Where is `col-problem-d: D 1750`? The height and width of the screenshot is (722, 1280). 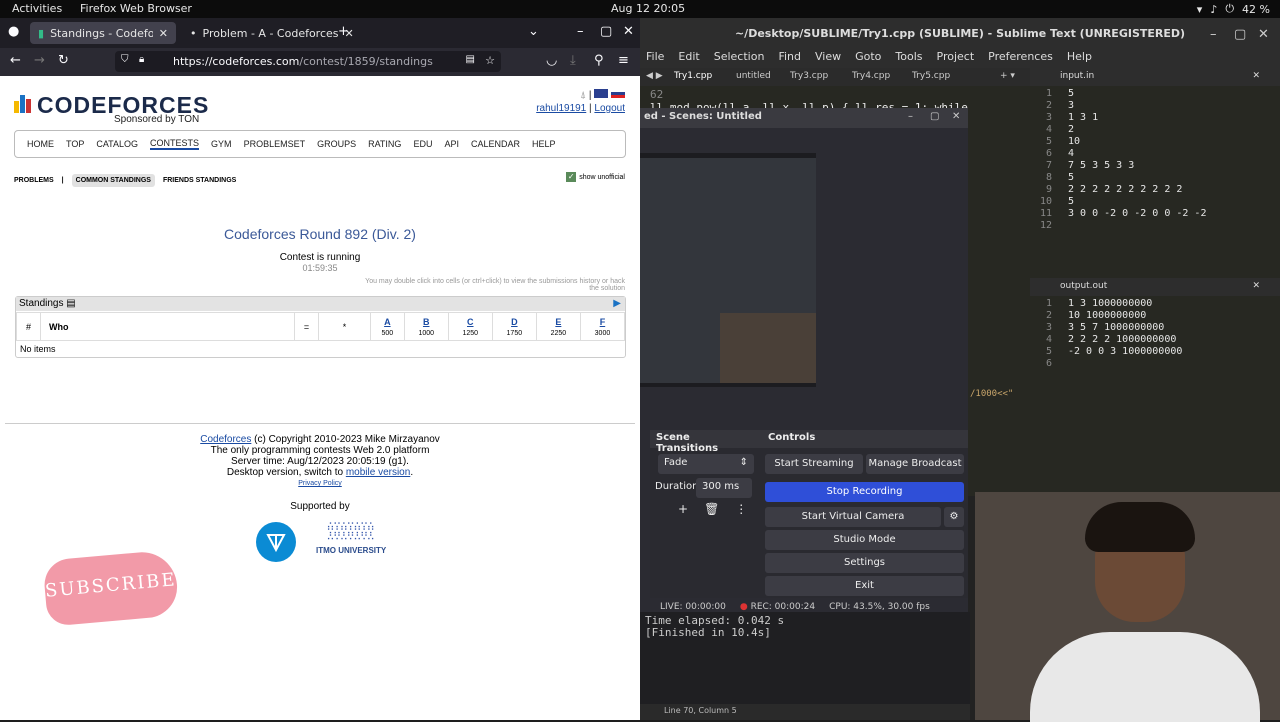
col-problem-d: D 1750 is located at coordinates (514, 326).